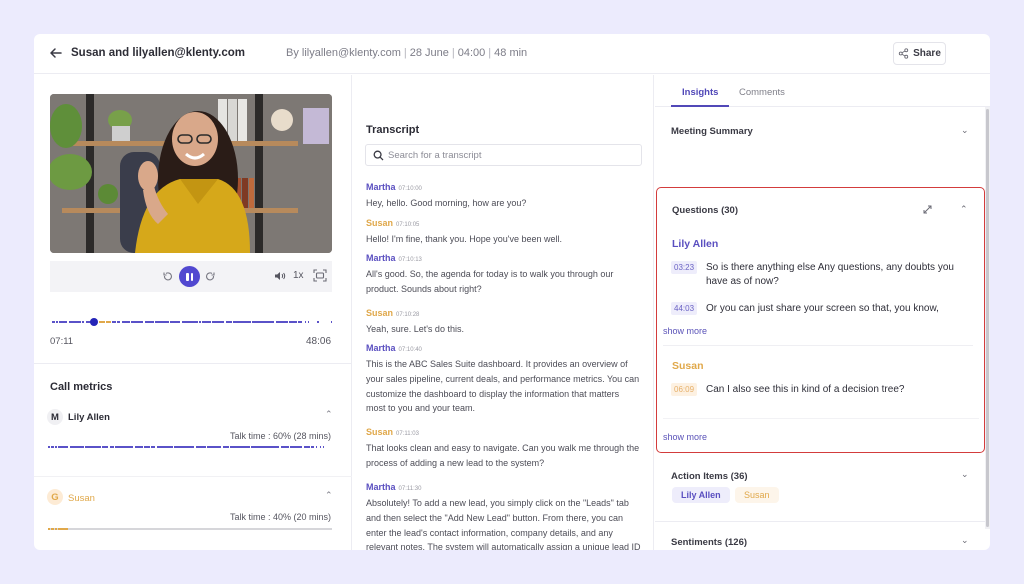 This screenshot has width=1024, height=584. What do you see at coordinates (820, 130) in the screenshot?
I see `meeting-summary-section: Meeting Summary ⌄` at bounding box center [820, 130].